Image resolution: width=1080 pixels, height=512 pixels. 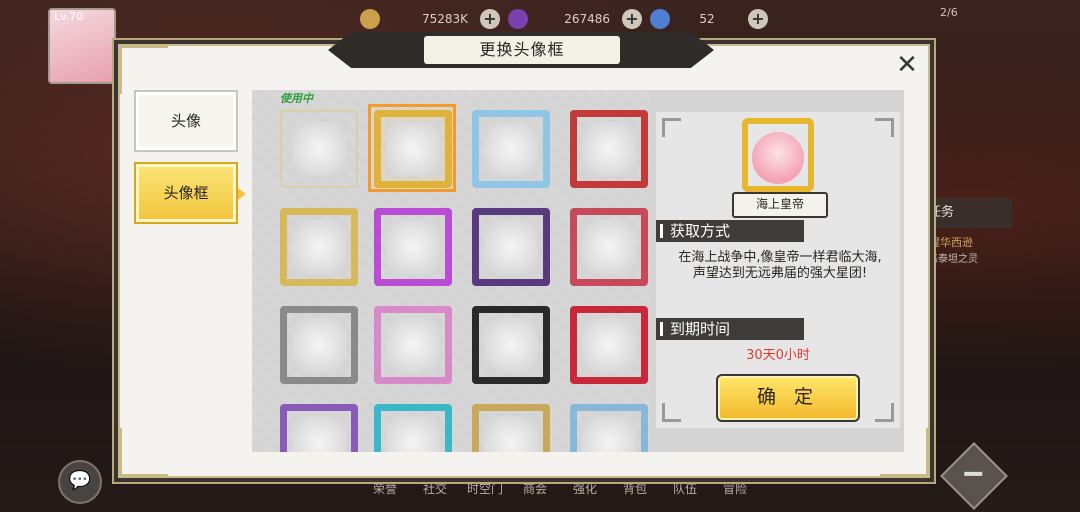 I want to click on energy-currency: 52 +, so click(x=709, y=19).